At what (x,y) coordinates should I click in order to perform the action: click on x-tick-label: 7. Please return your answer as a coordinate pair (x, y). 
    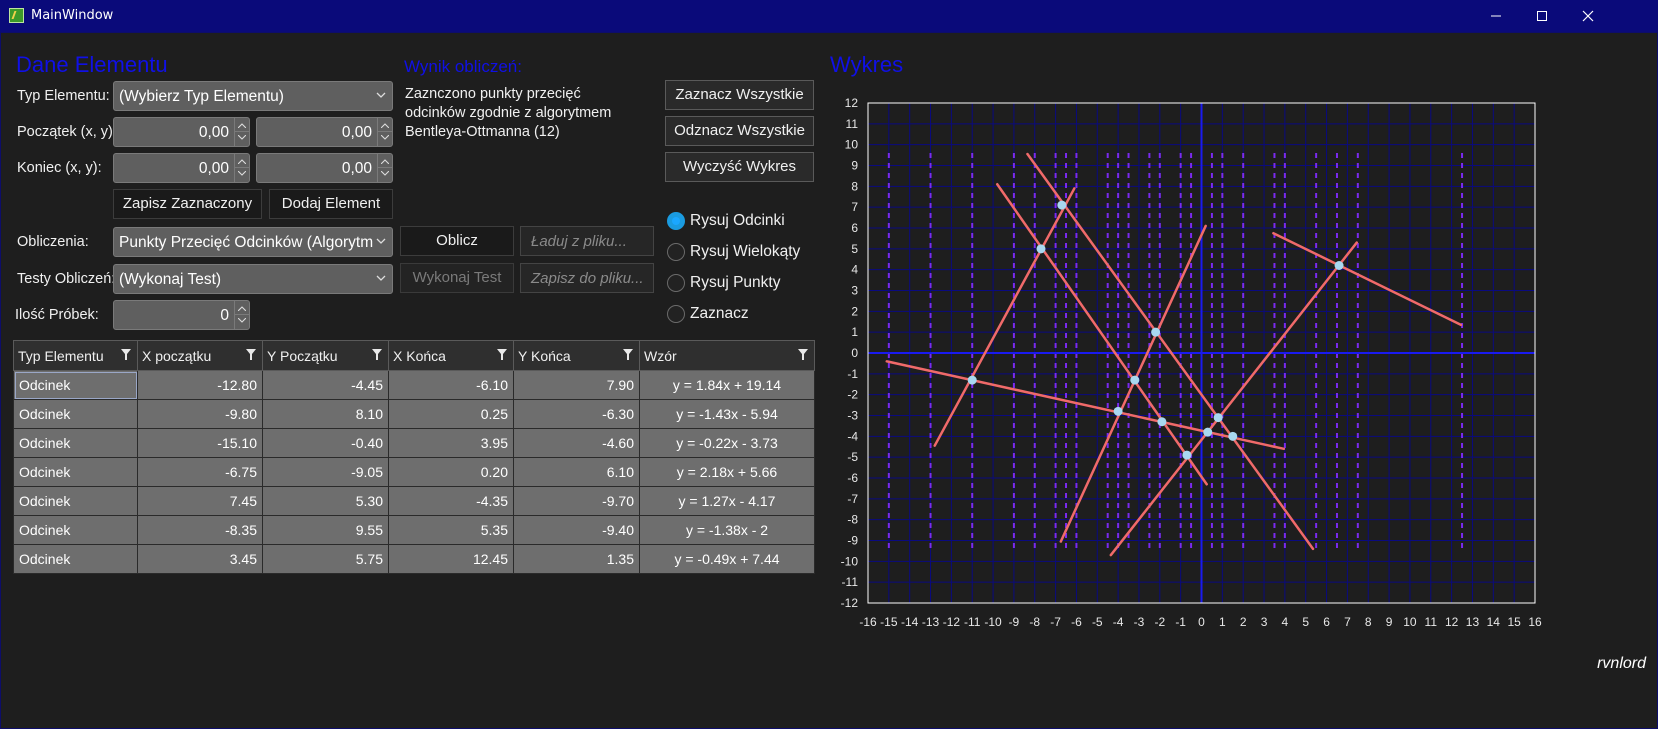
    Looking at the image, I should click on (1347, 622).